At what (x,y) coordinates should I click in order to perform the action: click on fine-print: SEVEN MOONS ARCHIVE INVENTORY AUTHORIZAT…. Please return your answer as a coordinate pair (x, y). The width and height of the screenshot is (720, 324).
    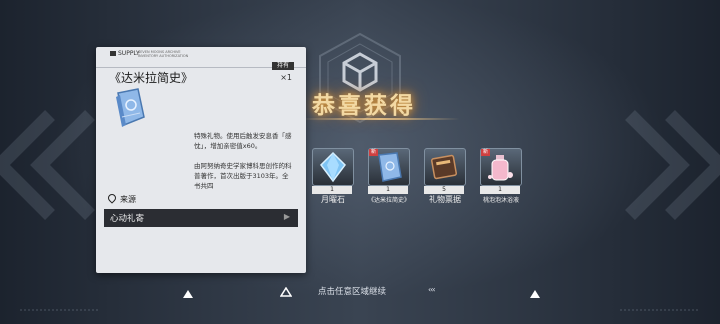
    Looking at the image, I should click on (163, 54).